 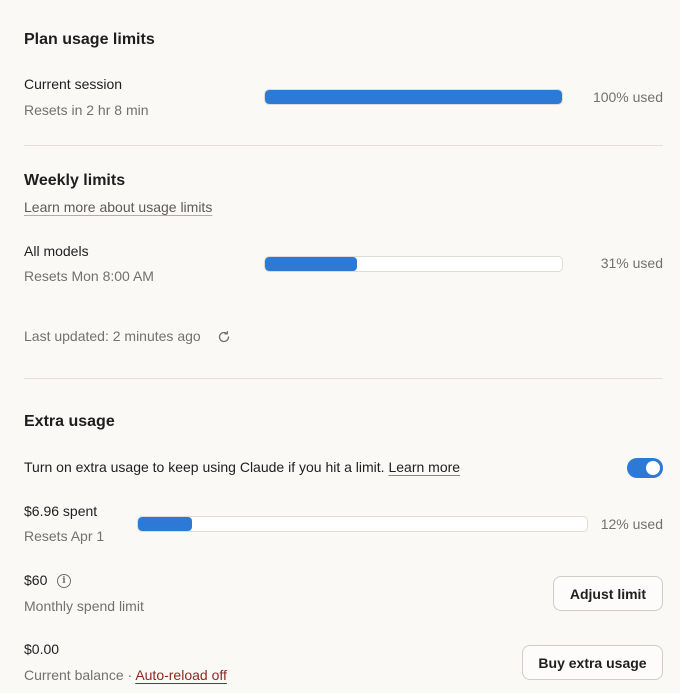 I want to click on extra-spent-progress-fill, so click(x=165, y=524).